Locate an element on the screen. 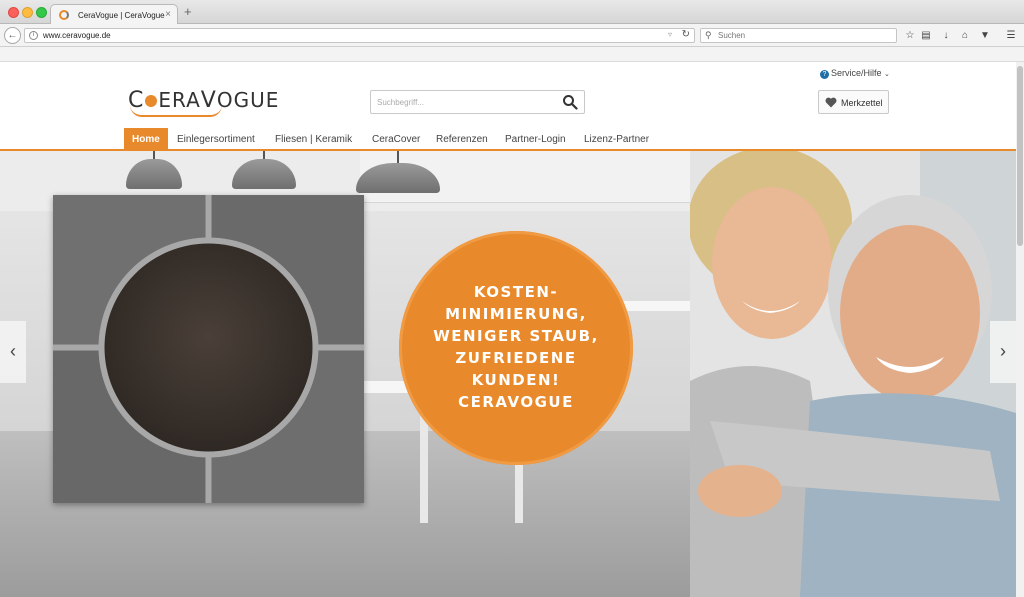  badge-line: KUNDEN! is located at coordinates (516, 380).